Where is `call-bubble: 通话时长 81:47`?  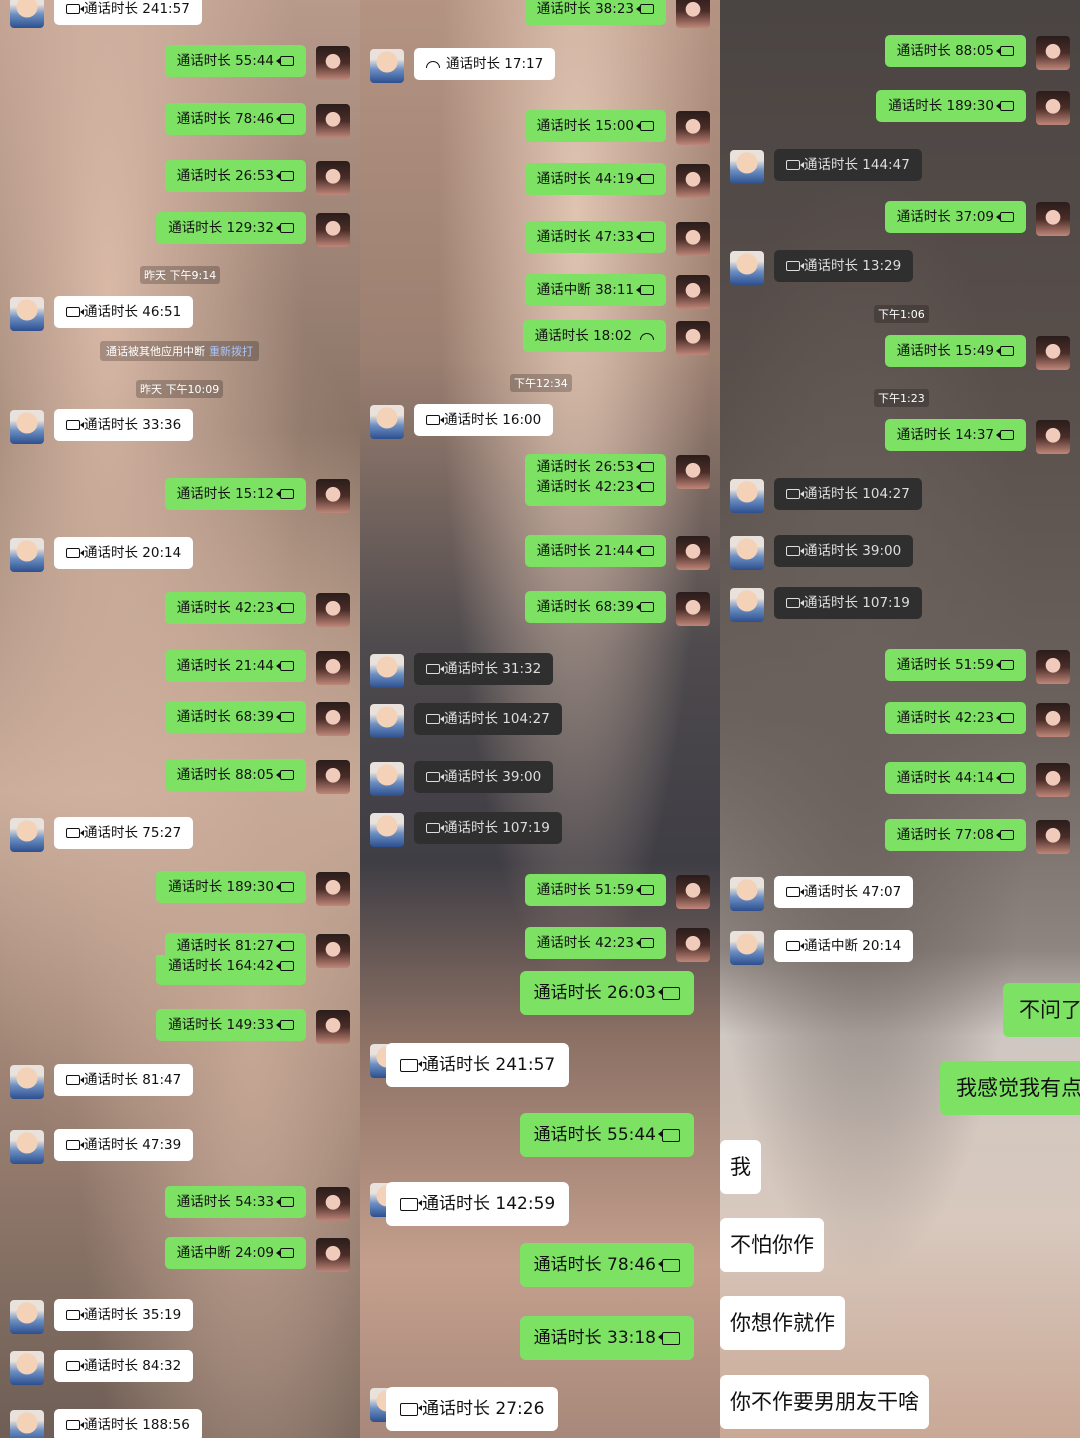
call-bubble: 通话时长 81:47 is located at coordinates (124, 1080).